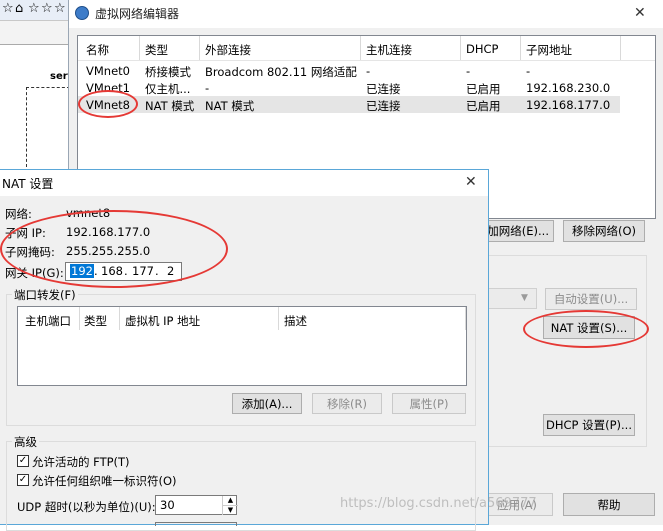  I want to click on oui-checkbox: ✓, so click(23, 480).